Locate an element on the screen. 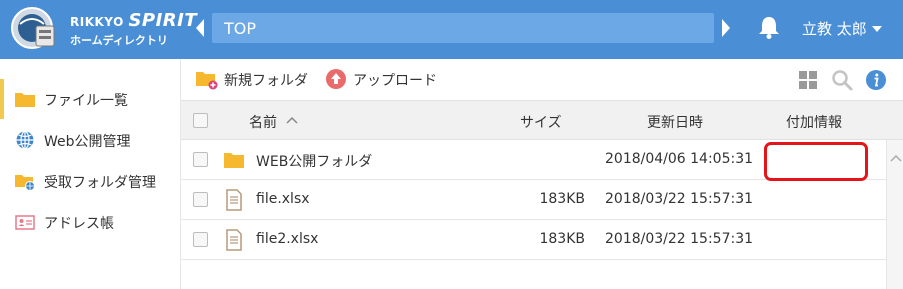  chevron-up-icon is located at coordinates (896, 158).